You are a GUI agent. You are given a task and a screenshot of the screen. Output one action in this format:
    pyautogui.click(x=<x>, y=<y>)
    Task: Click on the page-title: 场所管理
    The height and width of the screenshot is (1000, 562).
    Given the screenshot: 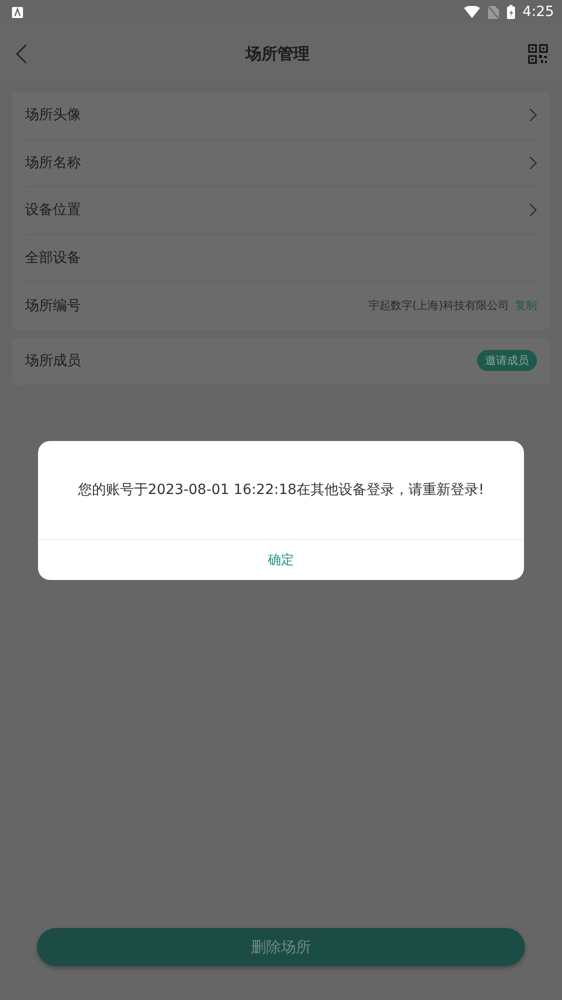 What is the action you would take?
    pyautogui.click(x=278, y=54)
    